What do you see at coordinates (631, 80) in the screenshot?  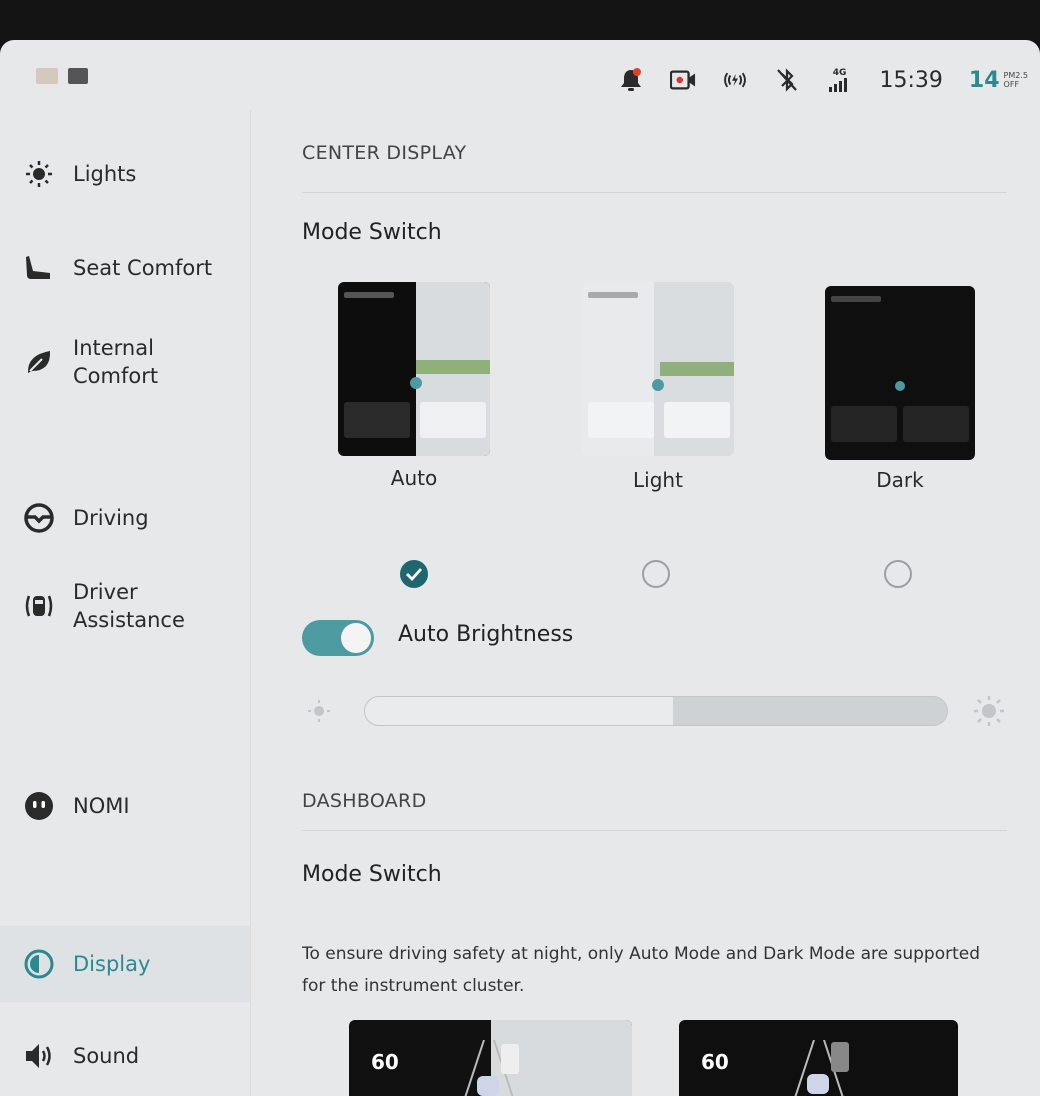 I see `bell-icon` at bounding box center [631, 80].